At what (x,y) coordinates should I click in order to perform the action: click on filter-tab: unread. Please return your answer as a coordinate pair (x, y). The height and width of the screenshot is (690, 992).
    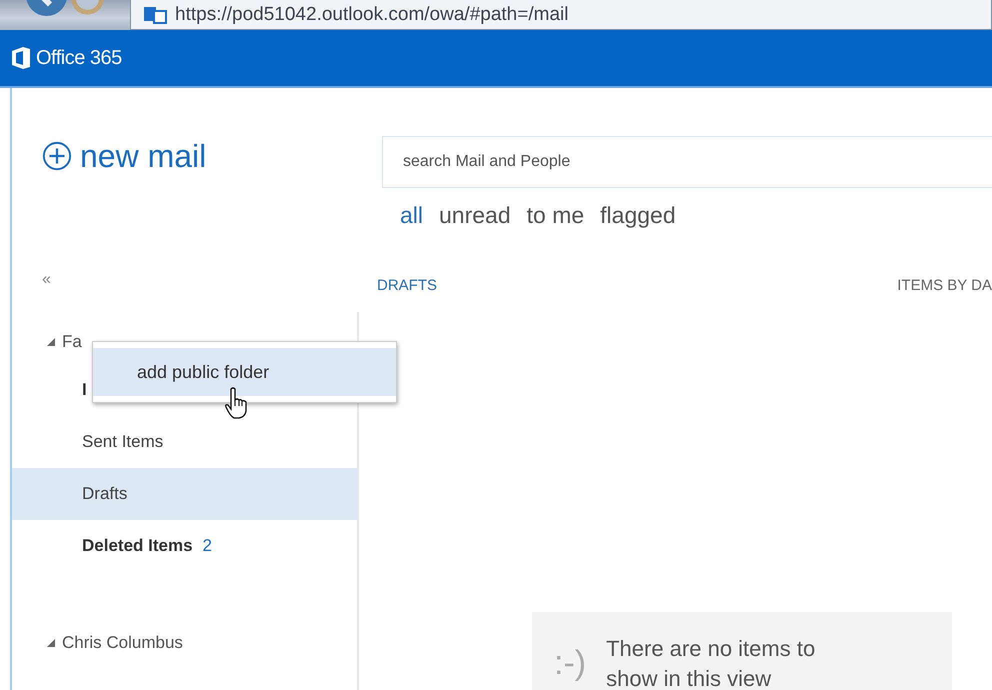
    Looking at the image, I should click on (475, 215).